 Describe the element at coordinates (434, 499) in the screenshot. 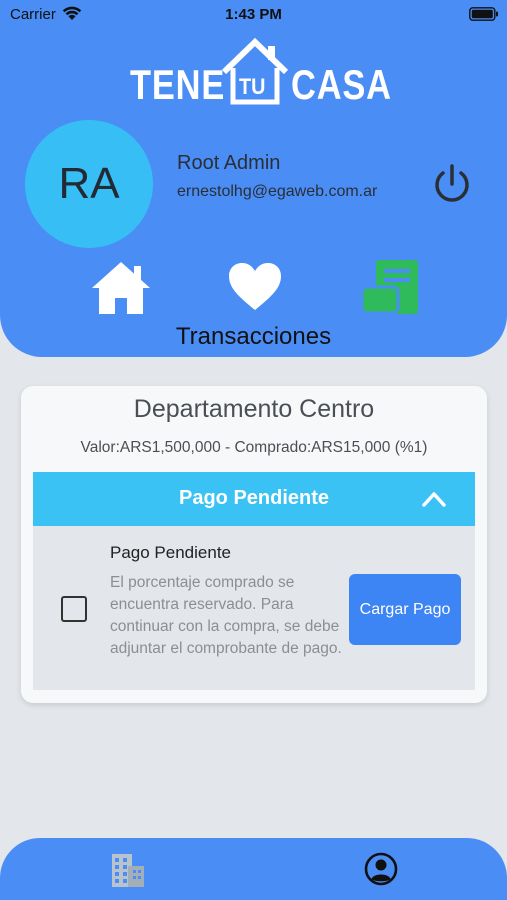

I see `chevron-up-icon` at that location.